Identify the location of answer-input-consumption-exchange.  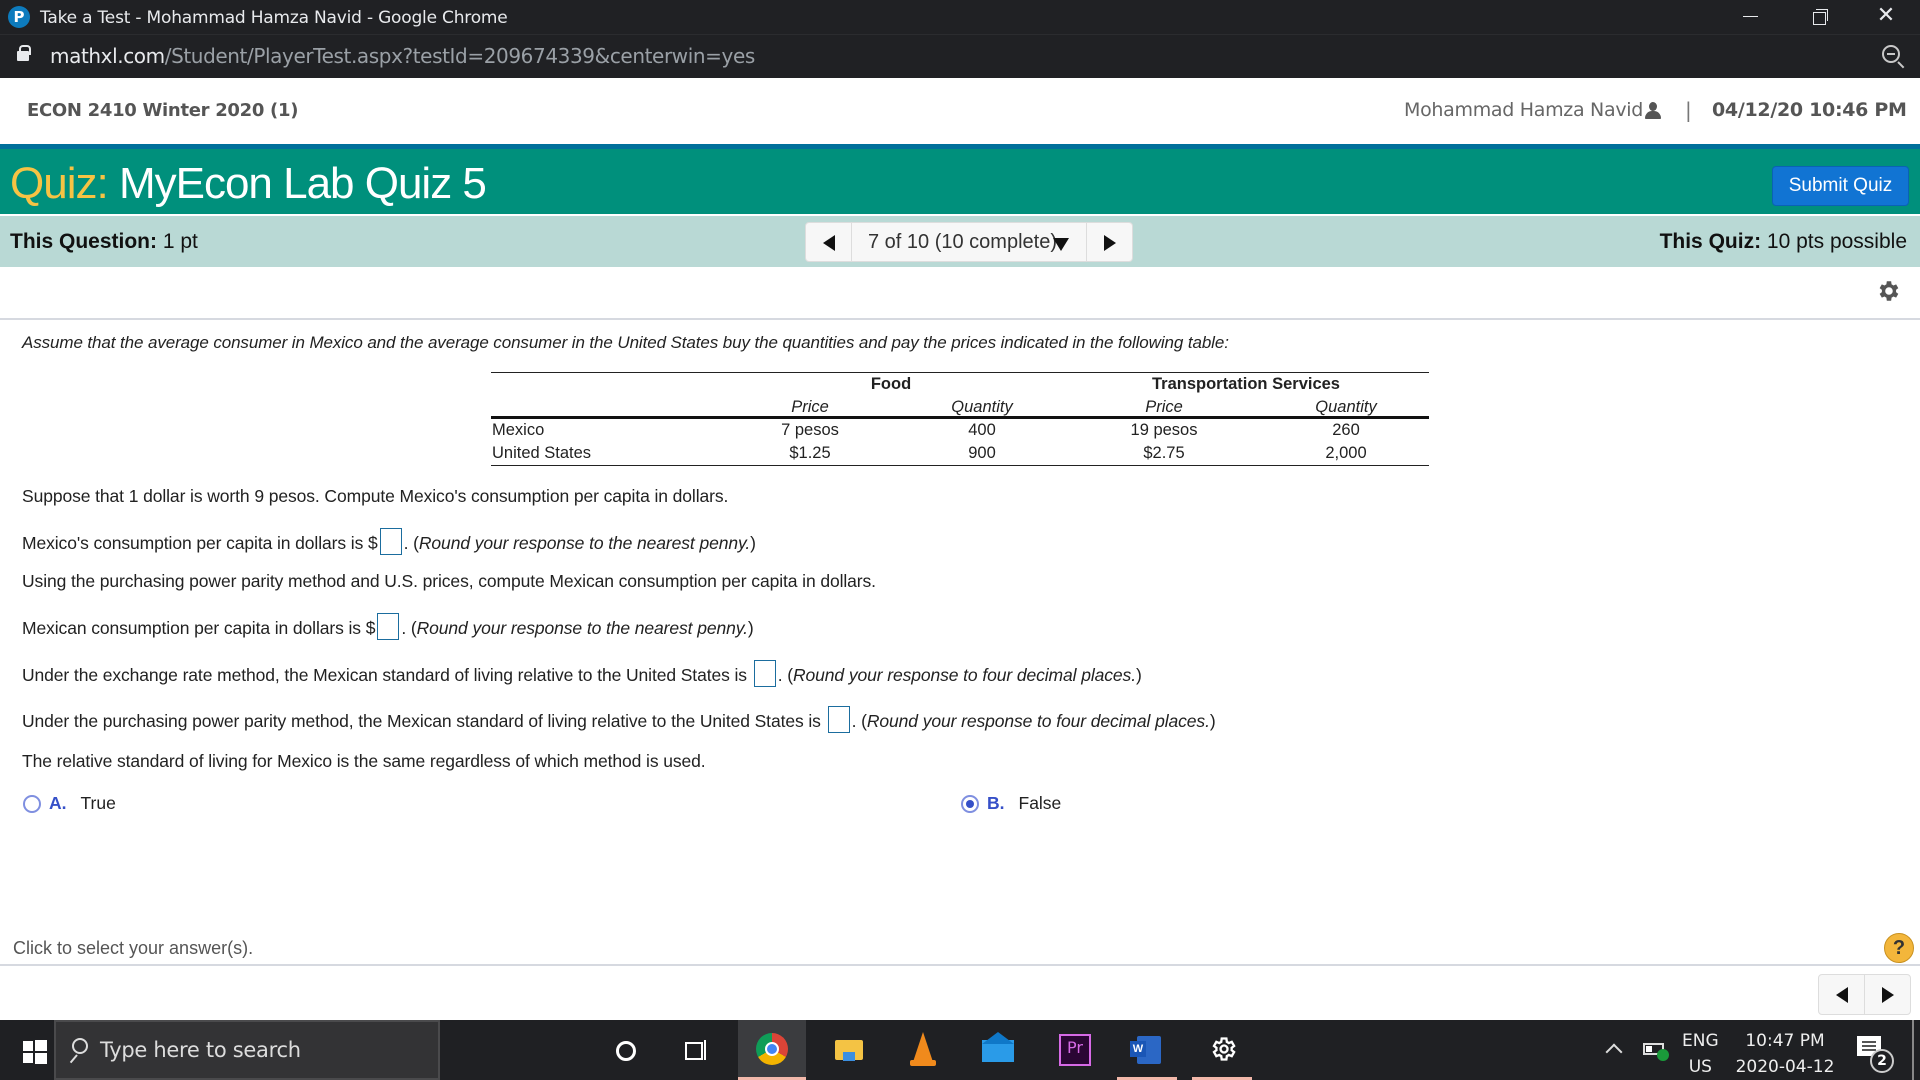
(390, 541).